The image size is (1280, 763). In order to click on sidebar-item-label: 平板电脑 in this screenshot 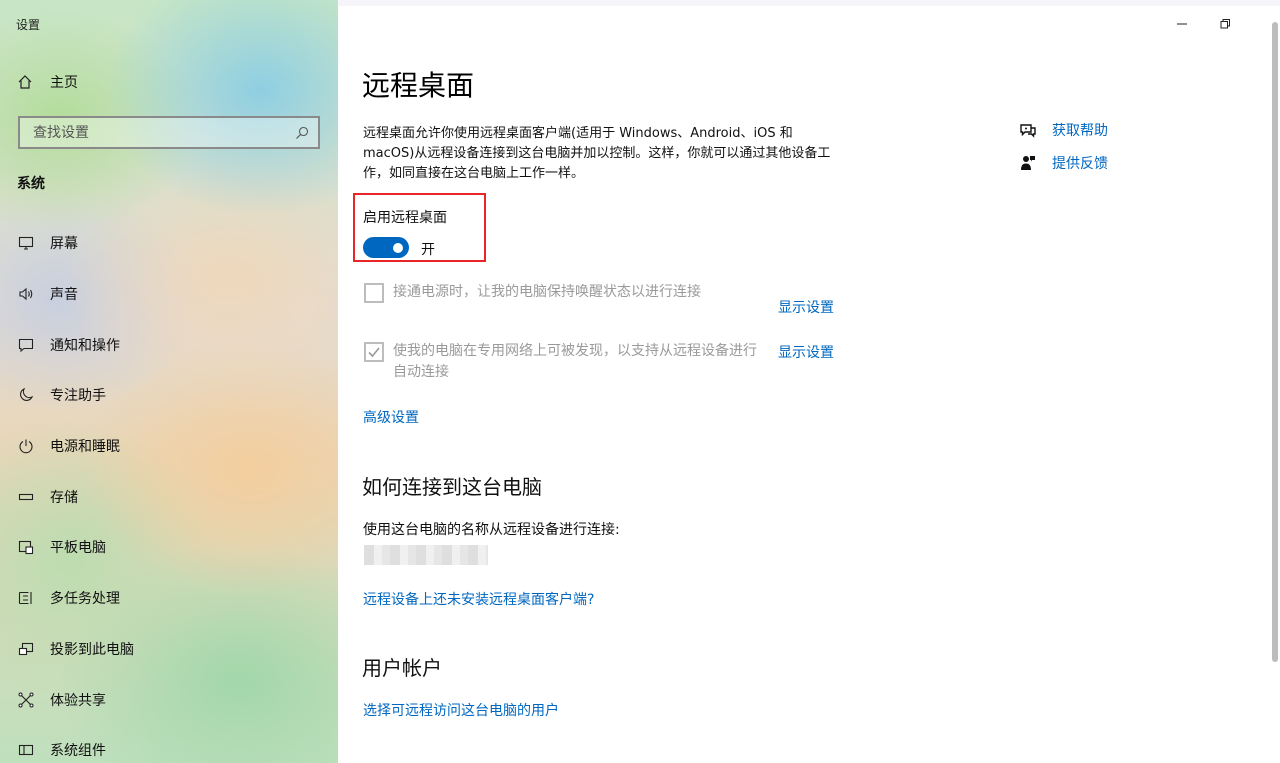, I will do `click(78, 548)`.